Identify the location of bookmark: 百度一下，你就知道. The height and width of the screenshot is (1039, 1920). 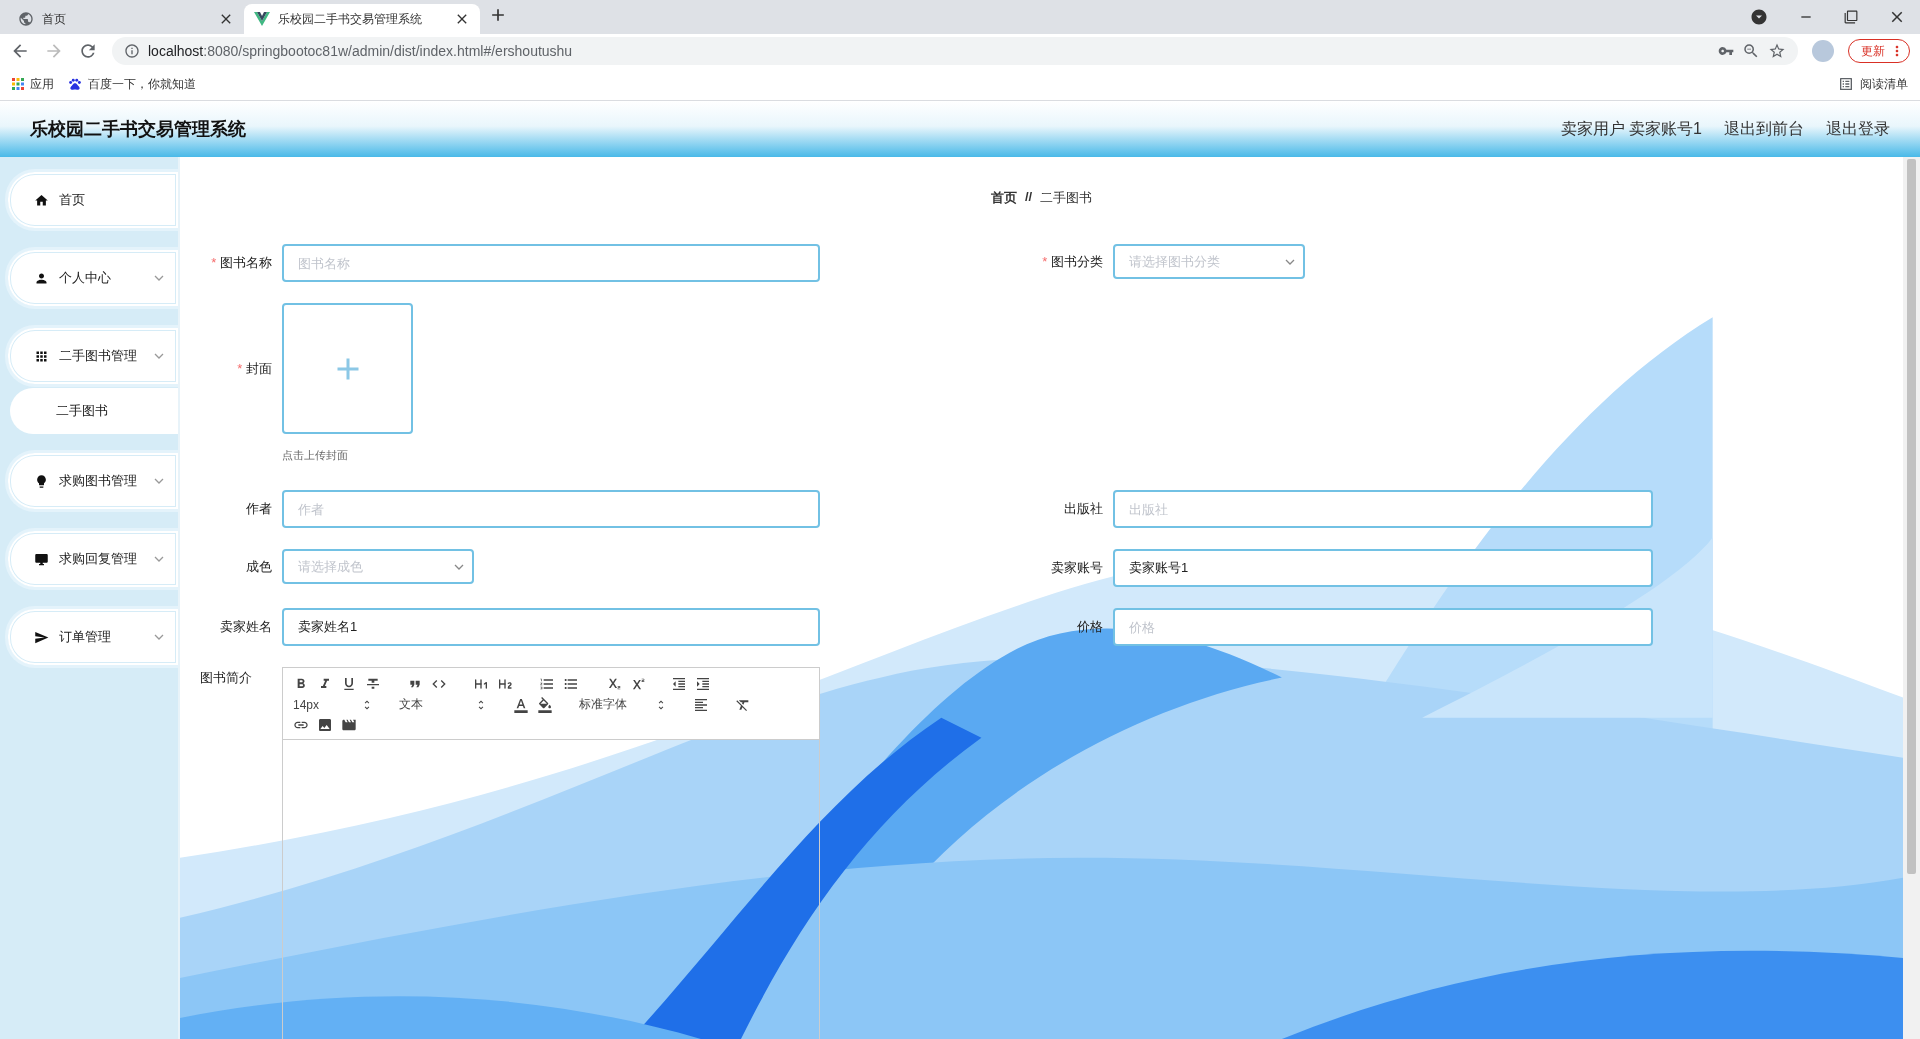
(132, 84).